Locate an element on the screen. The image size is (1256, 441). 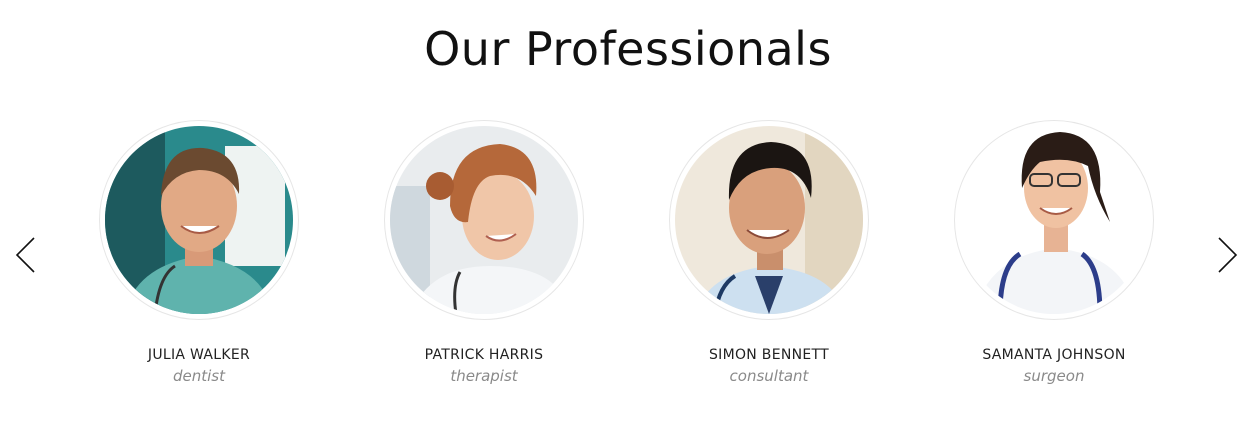
team-member-card: SIMON BENNETT consultant is located at coordinates (769, 252).